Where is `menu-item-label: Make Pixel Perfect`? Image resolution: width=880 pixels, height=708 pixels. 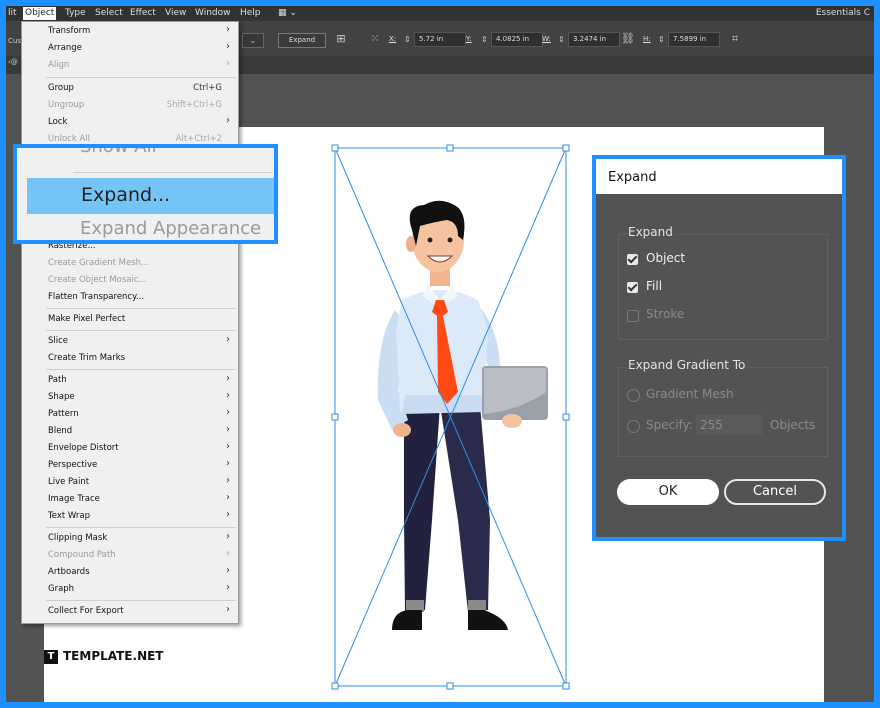
menu-item-label: Make Pixel Perfect is located at coordinates (87, 319).